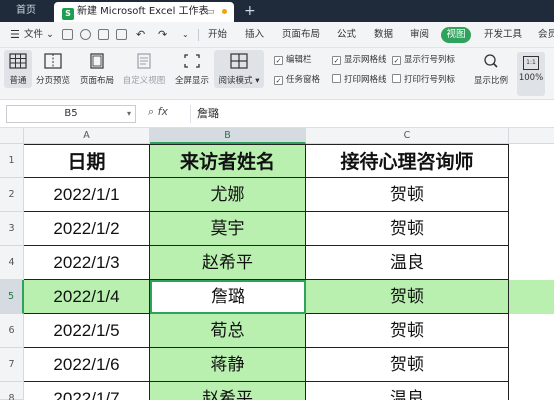  What do you see at coordinates (26, 11) in the screenshot?
I see `home-tab: 首页` at bounding box center [26, 11].